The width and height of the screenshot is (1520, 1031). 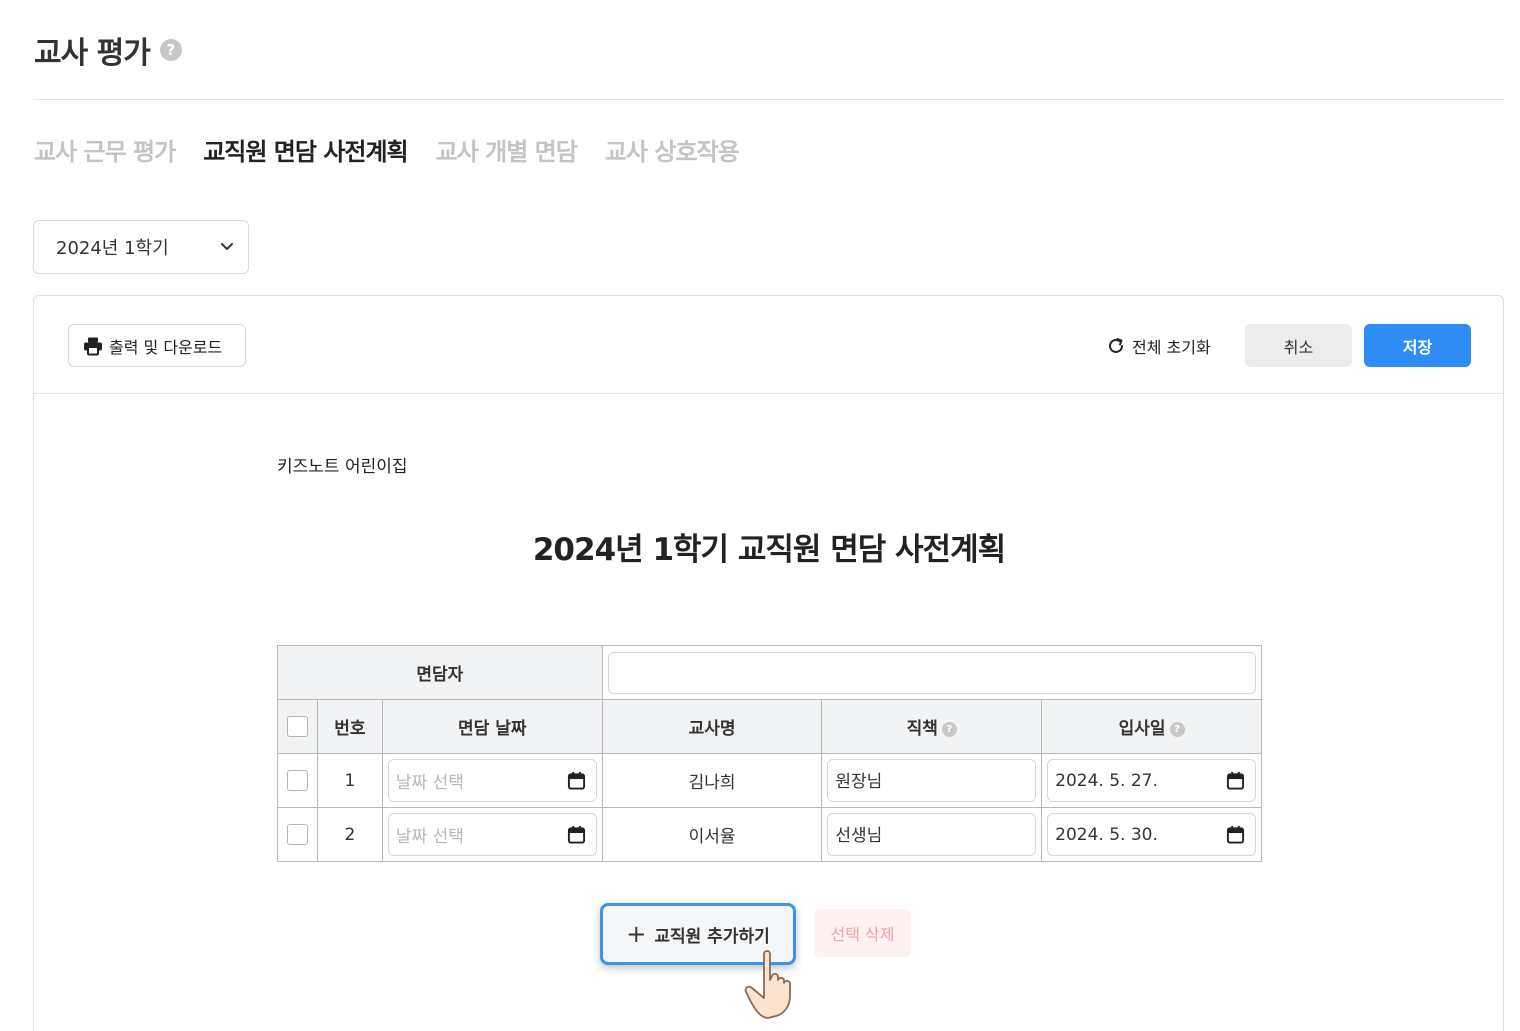 I want to click on row-number: 1, so click(x=349, y=780).